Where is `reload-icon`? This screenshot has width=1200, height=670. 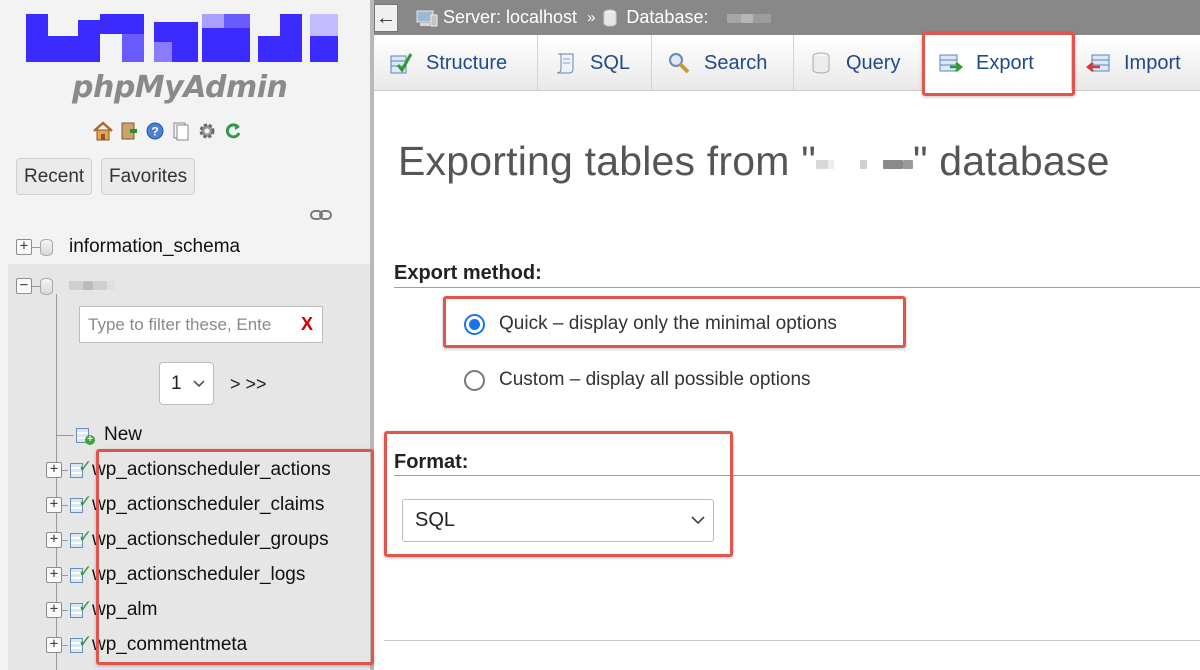 reload-icon is located at coordinates (233, 131).